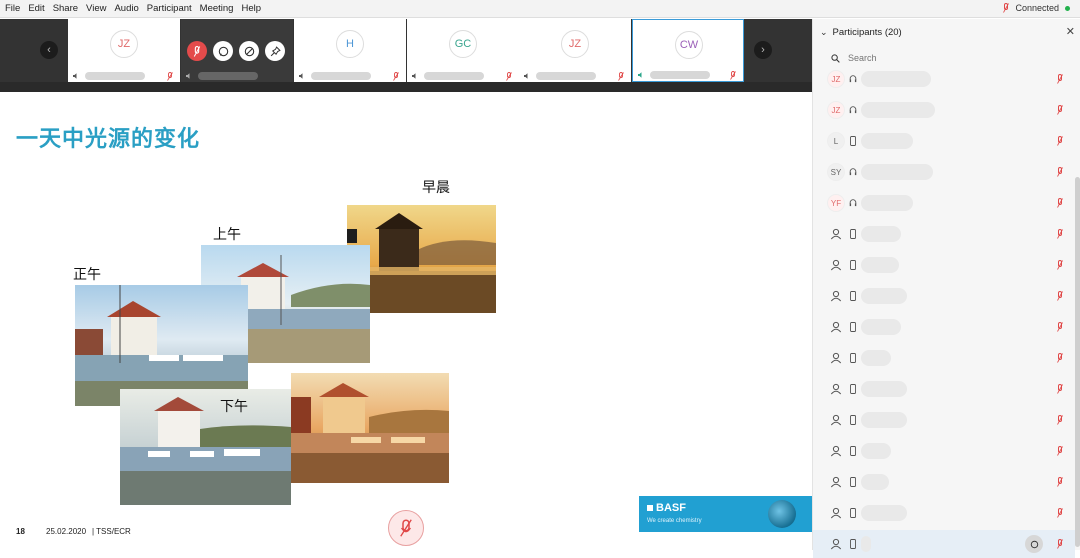 Image resolution: width=1080 pixels, height=558 pixels. What do you see at coordinates (87, 275) in the screenshot?
I see `label-noon: 正午` at bounding box center [87, 275].